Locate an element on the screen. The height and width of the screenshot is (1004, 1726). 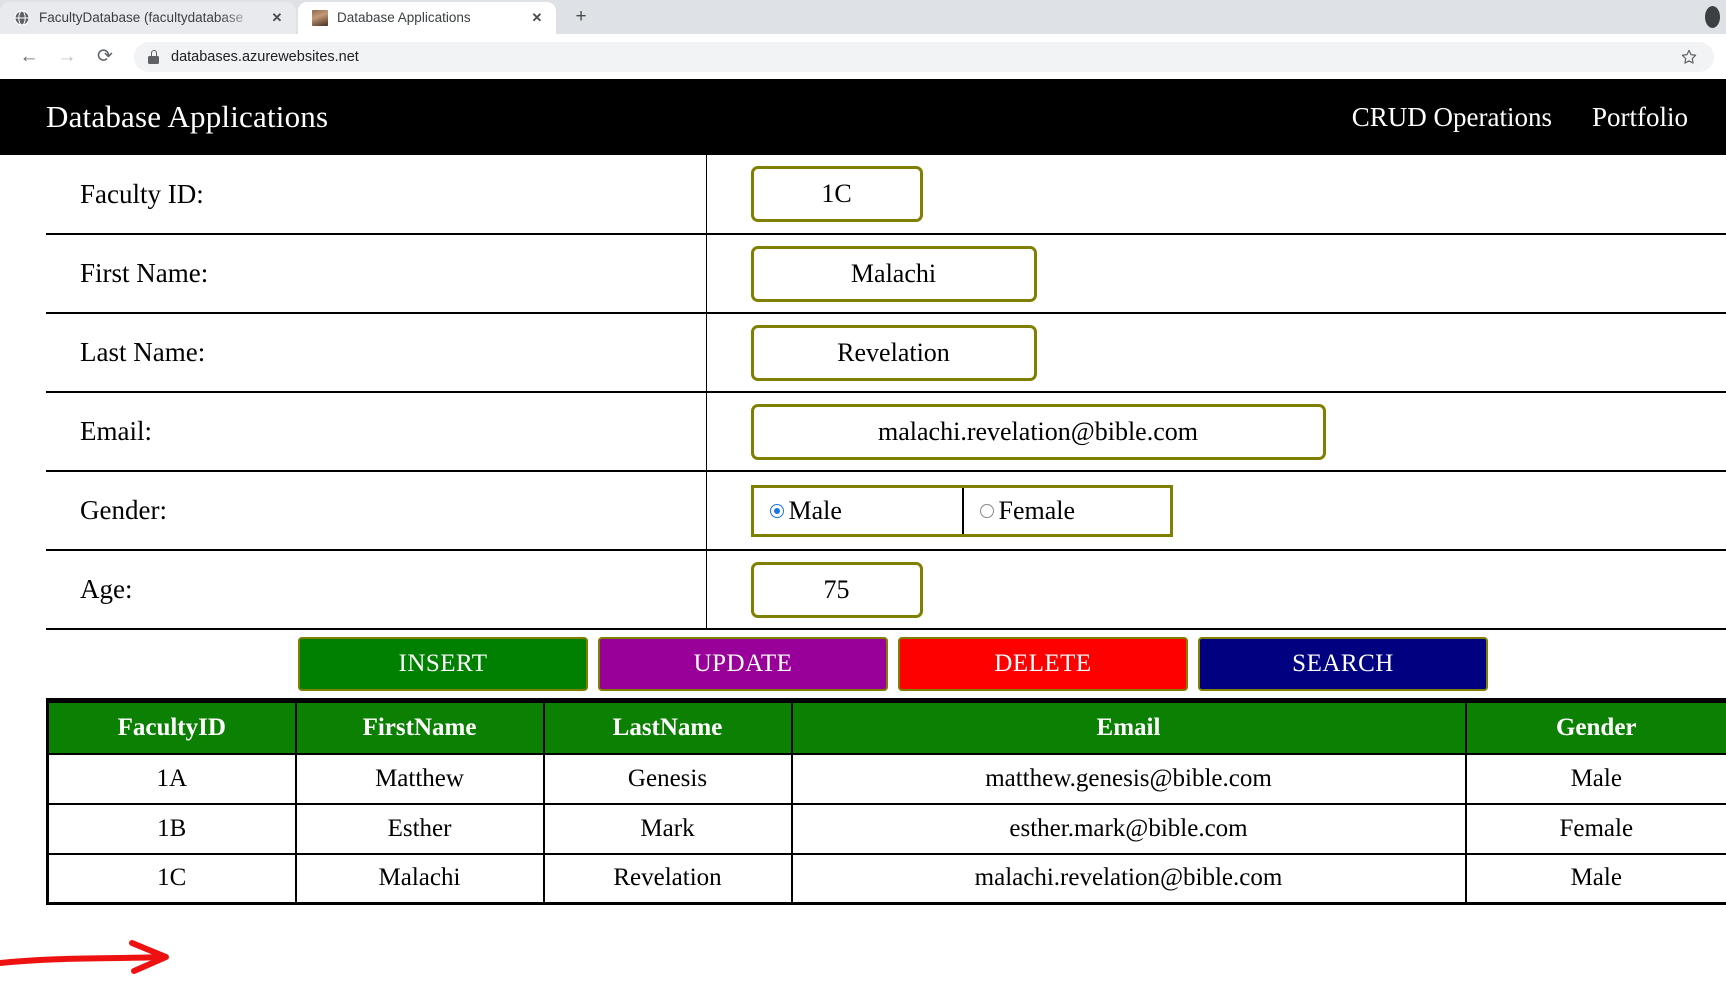
nav-link-portfolio: Portfolio is located at coordinates (1640, 117).